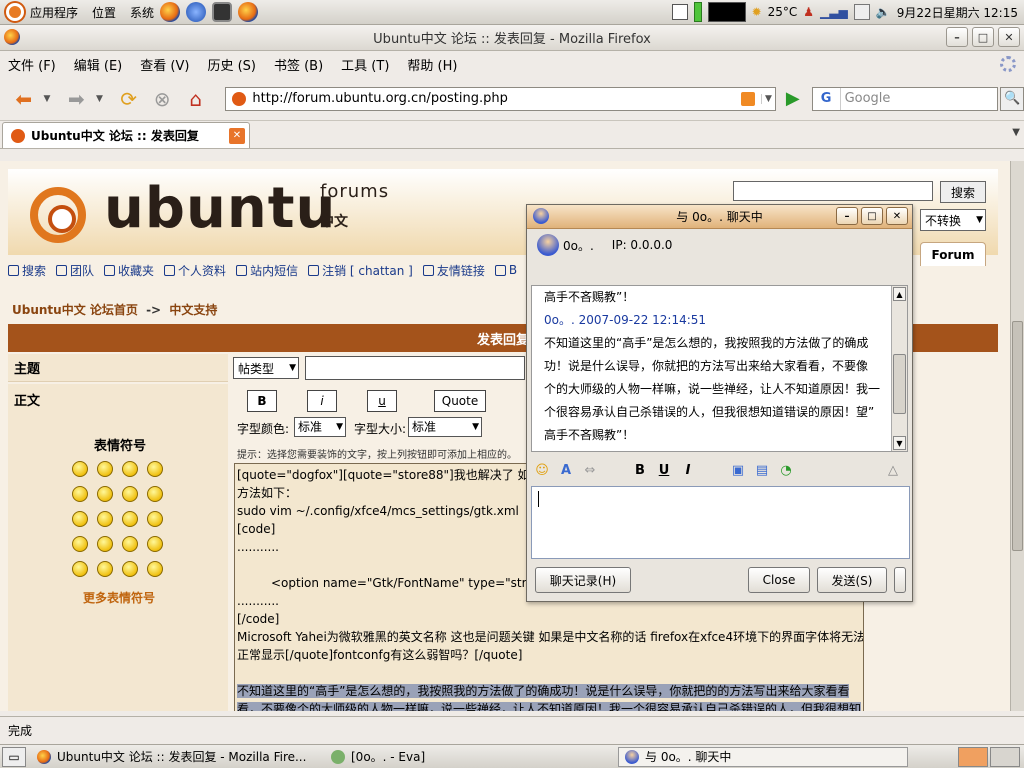 The width and height of the screenshot is (1024, 768). I want to click on search-magnifier-icon: 🔍, so click(1012, 98).